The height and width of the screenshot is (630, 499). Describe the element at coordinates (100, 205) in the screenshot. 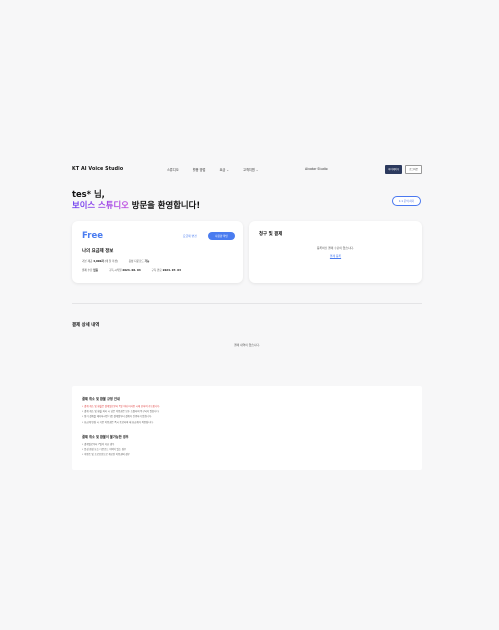

I see `welcome-highlight: 보이스 스튜디오` at that location.